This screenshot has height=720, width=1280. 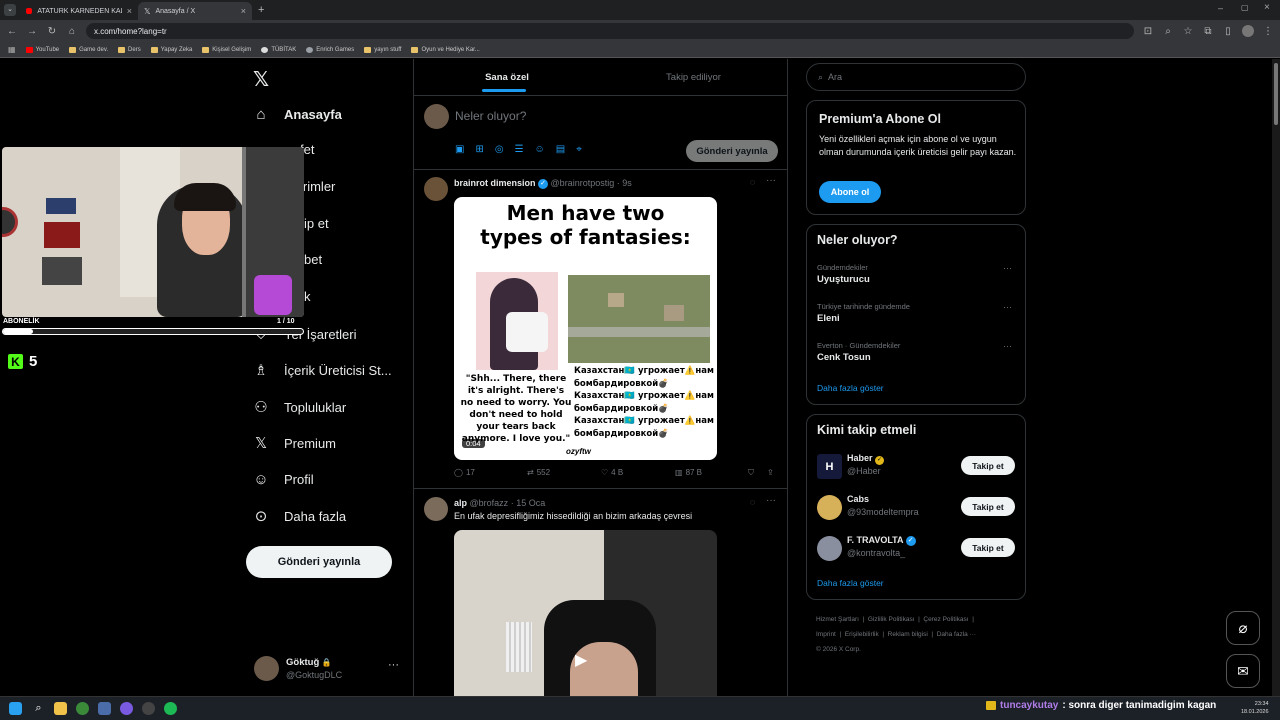 I want to click on discord-icon, so click(x=126, y=708).